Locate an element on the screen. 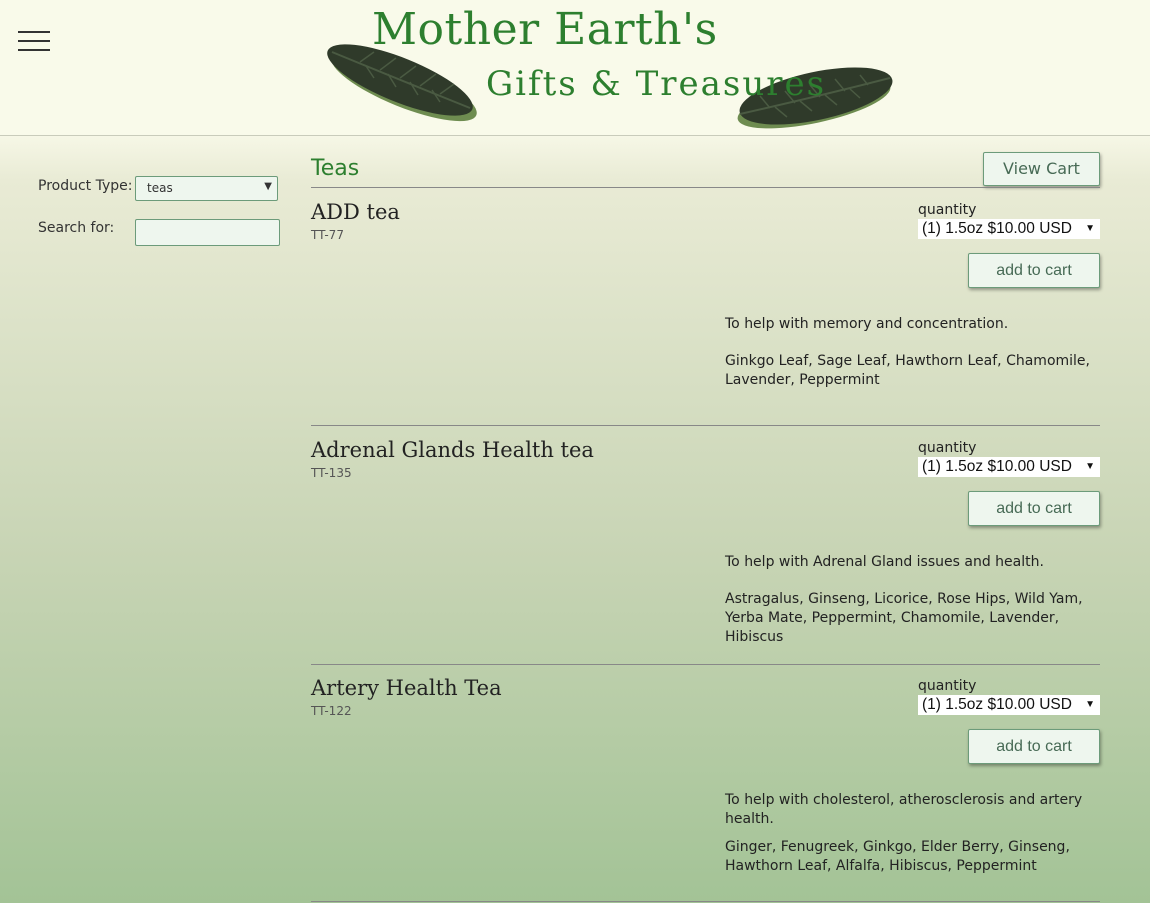 The image size is (1150, 903). logo-subtitle: Gifts & Treasures is located at coordinates (656, 84).